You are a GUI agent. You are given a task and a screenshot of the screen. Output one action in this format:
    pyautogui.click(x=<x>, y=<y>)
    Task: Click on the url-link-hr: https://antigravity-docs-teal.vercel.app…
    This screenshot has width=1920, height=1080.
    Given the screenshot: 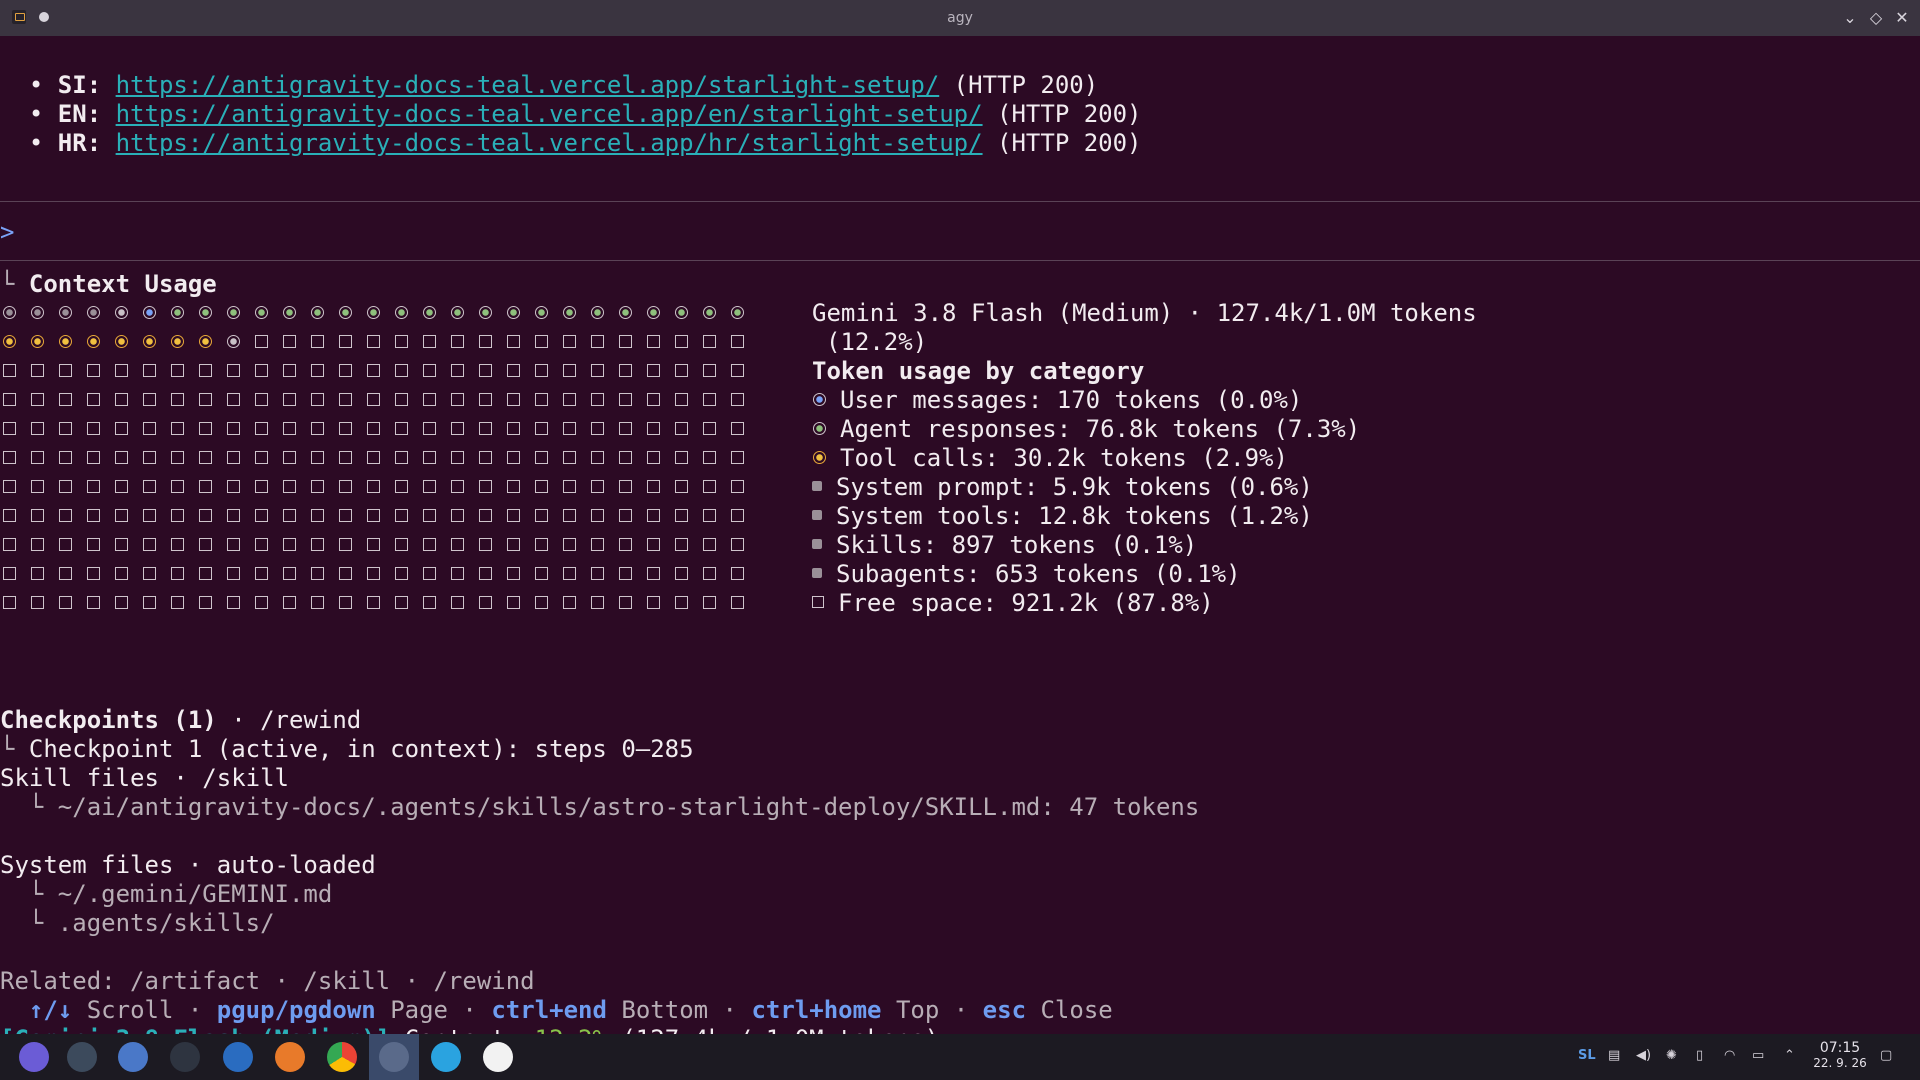 What is the action you would take?
    pyautogui.click(x=549, y=143)
    